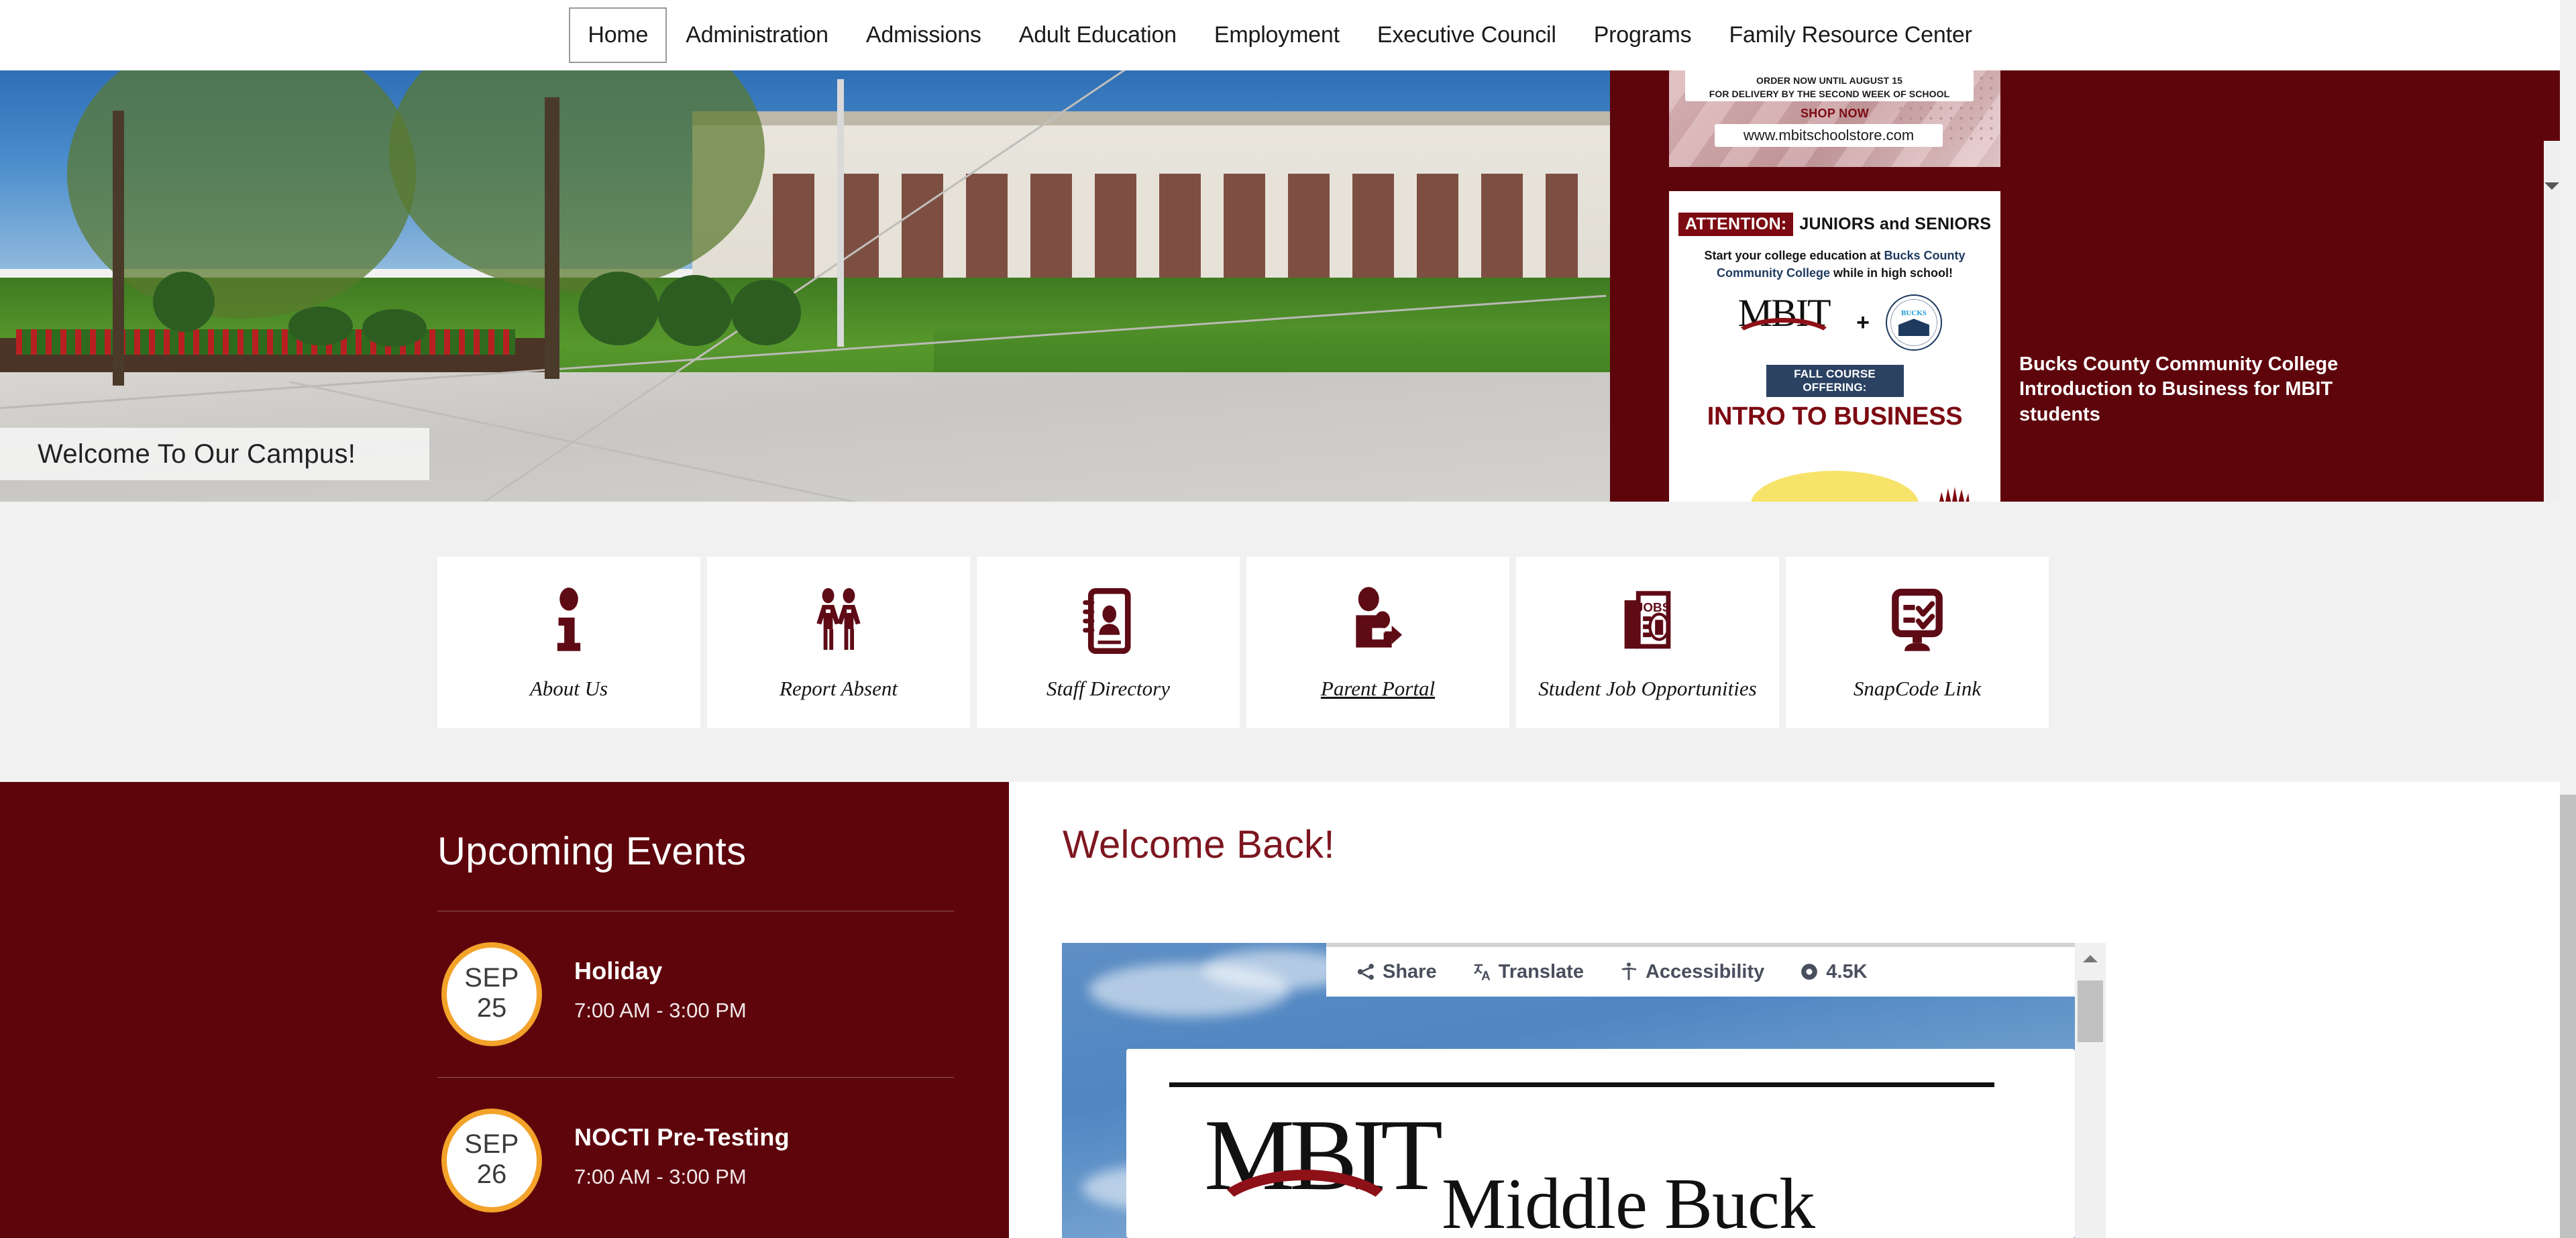  What do you see at coordinates (1917, 688) in the screenshot?
I see `quick-link-label: SnapCode Link` at bounding box center [1917, 688].